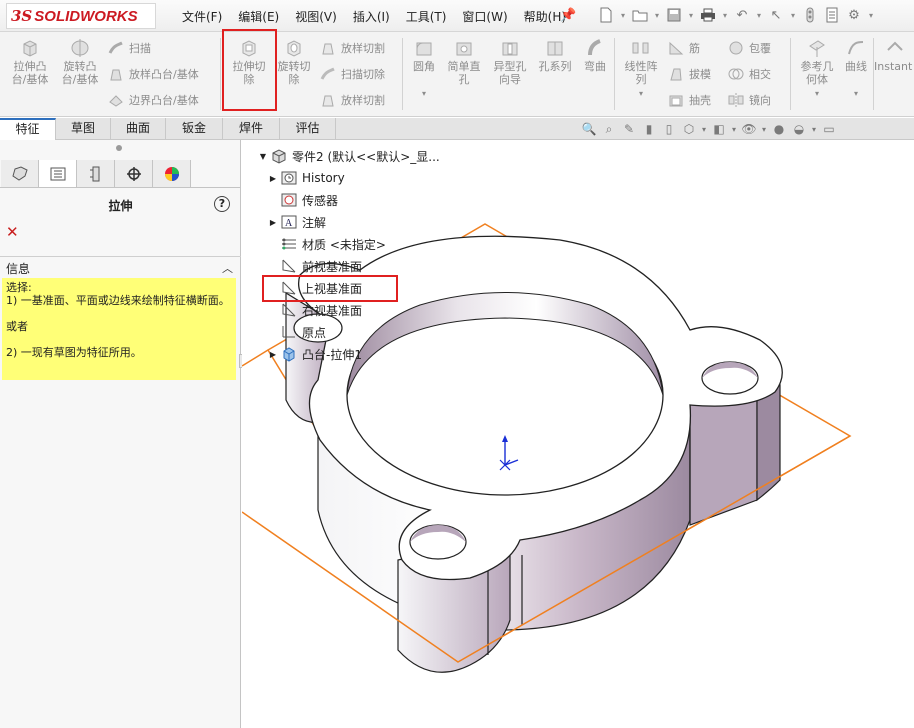 The width and height of the screenshot is (914, 728). What do you see at coordinates (296, 222) in the screenshot?
I see `tree-item-annotations: ▶ A 注解` at bounding box center [296, 222].